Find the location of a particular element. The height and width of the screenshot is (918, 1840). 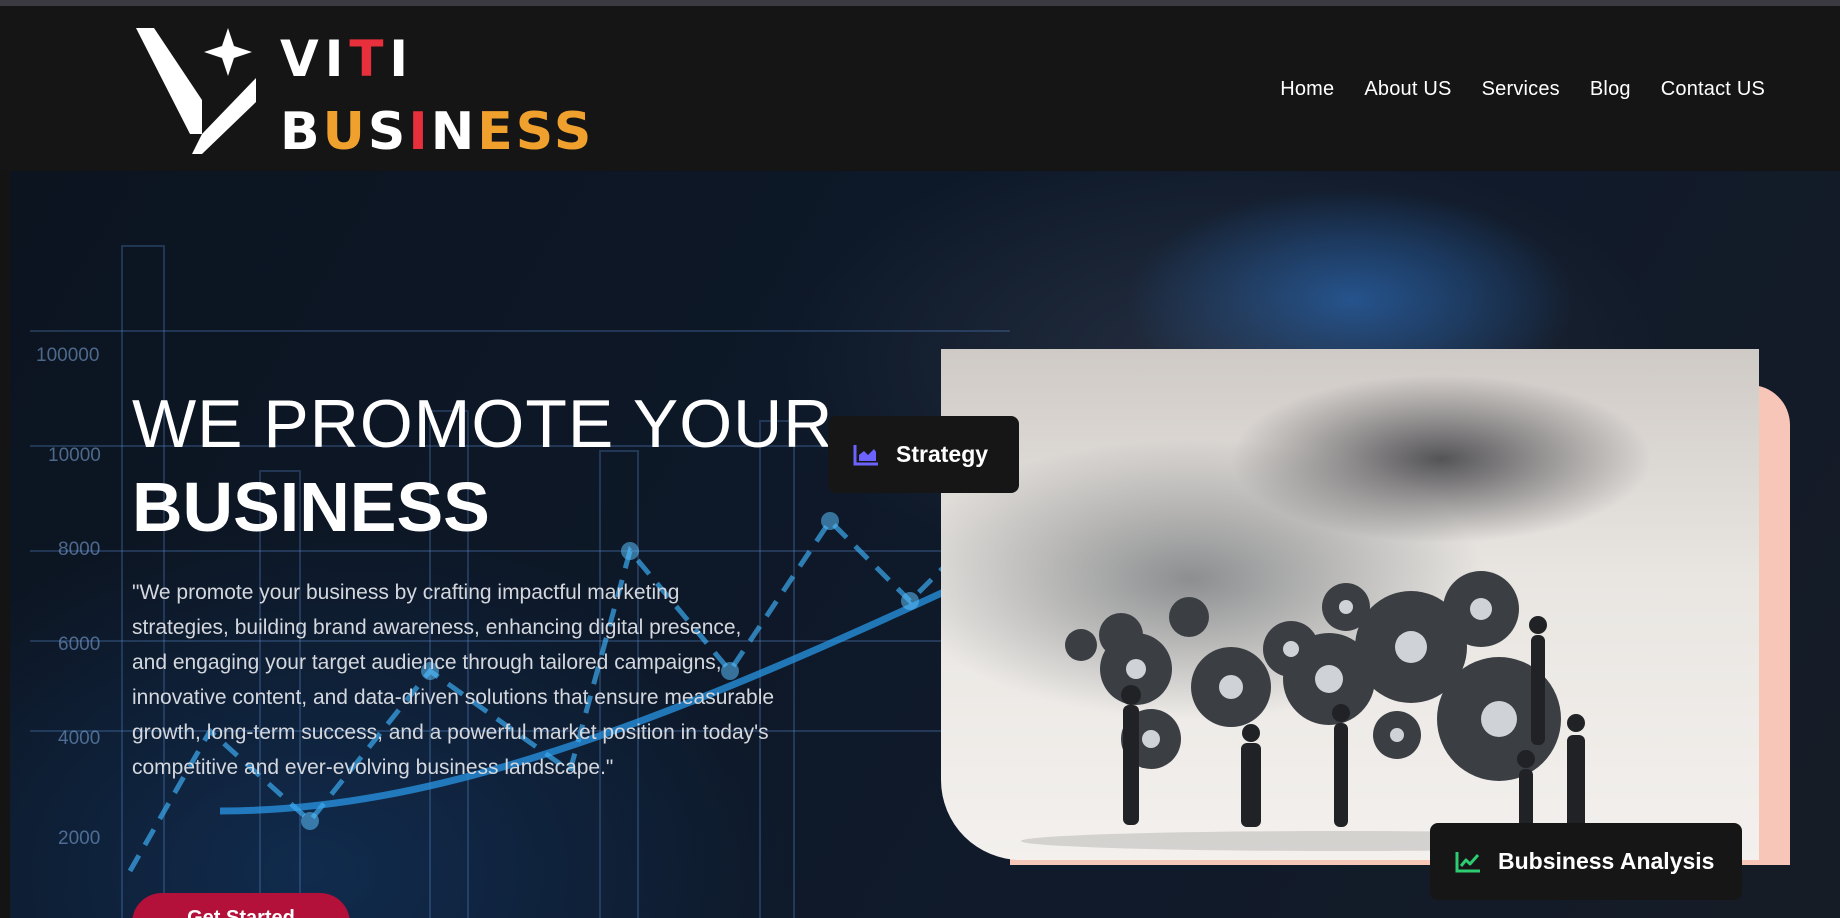

brand-letter: B is located at coordinates (301, 132).